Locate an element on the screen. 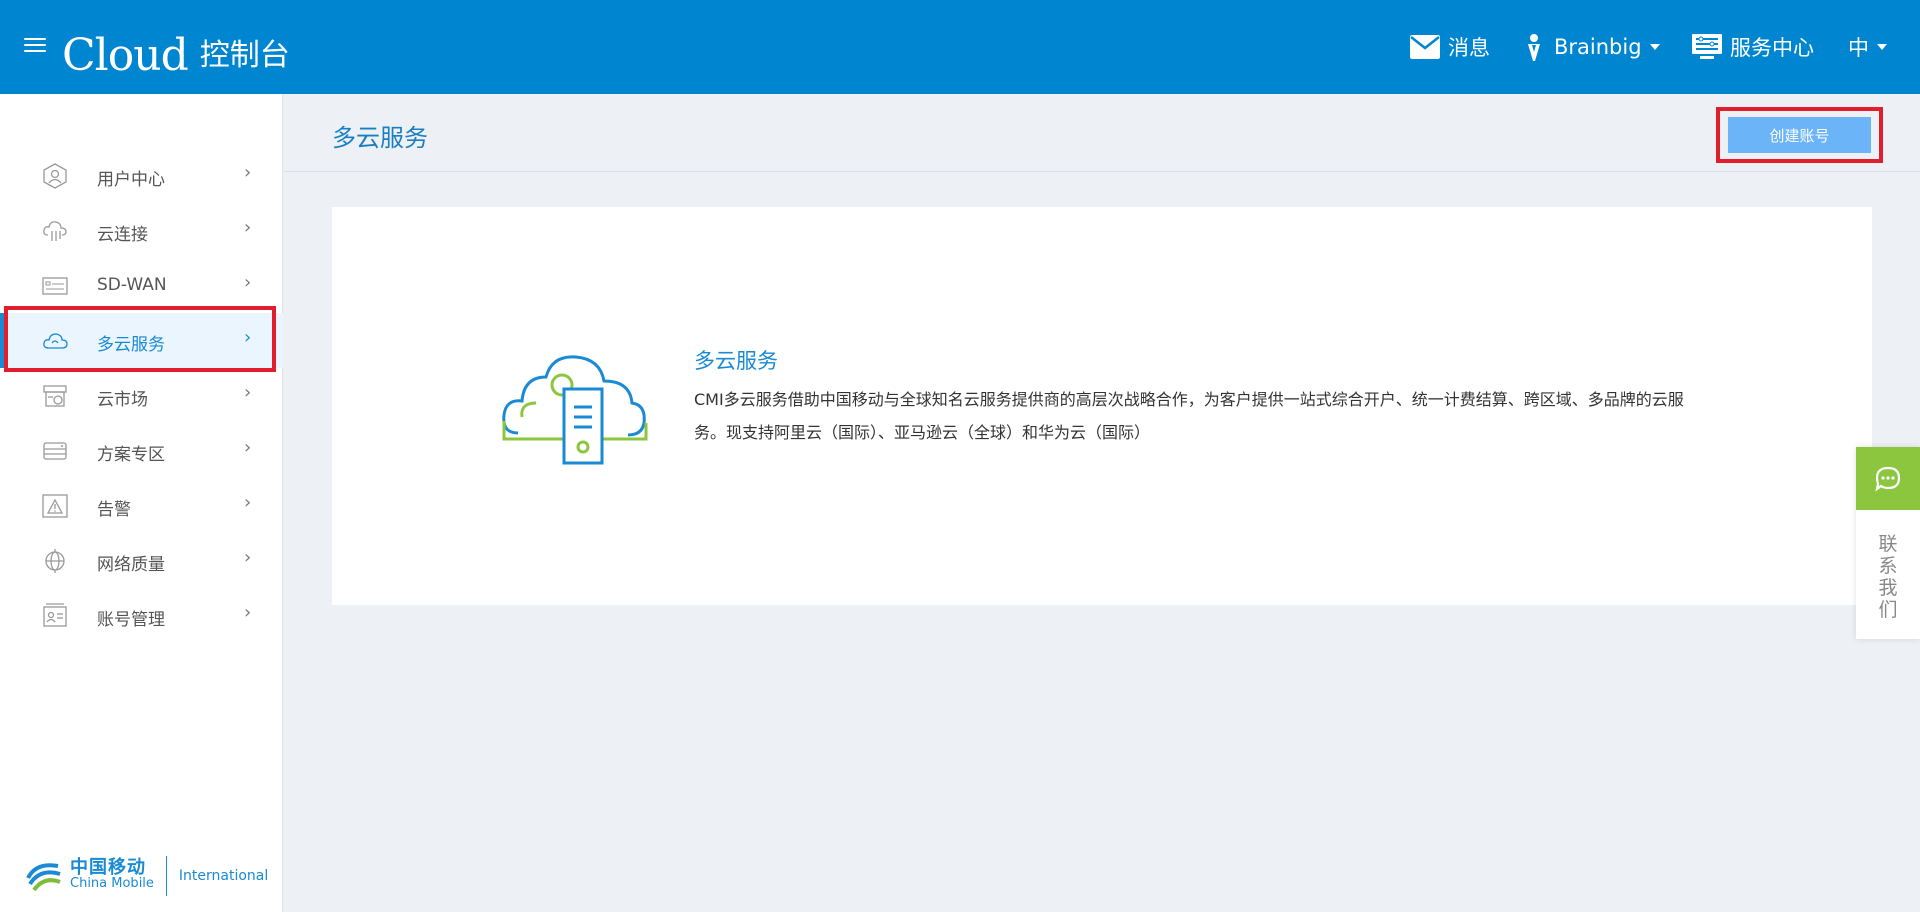 The image size is (1920, 912). cloud-market-icon is located at coordinates (55, 396).